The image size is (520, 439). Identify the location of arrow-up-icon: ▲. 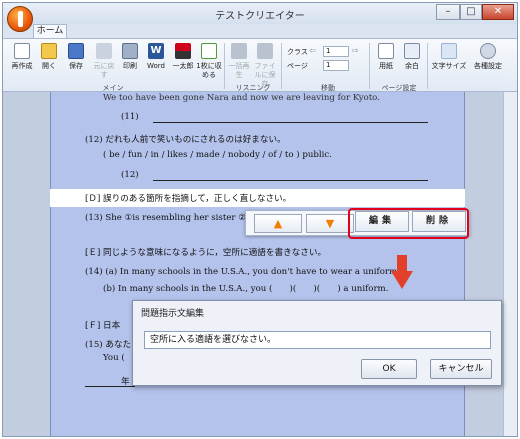
(278, 223).